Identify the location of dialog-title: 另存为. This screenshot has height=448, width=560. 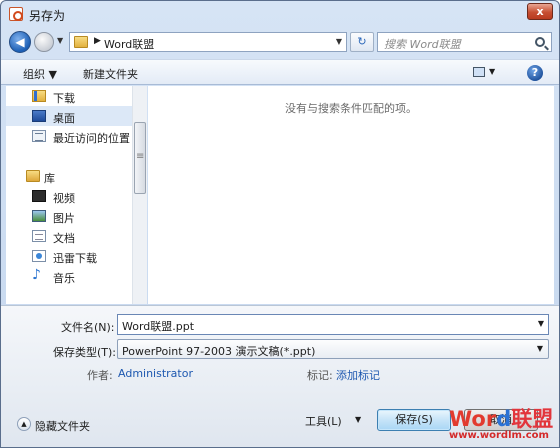
(47, 16).